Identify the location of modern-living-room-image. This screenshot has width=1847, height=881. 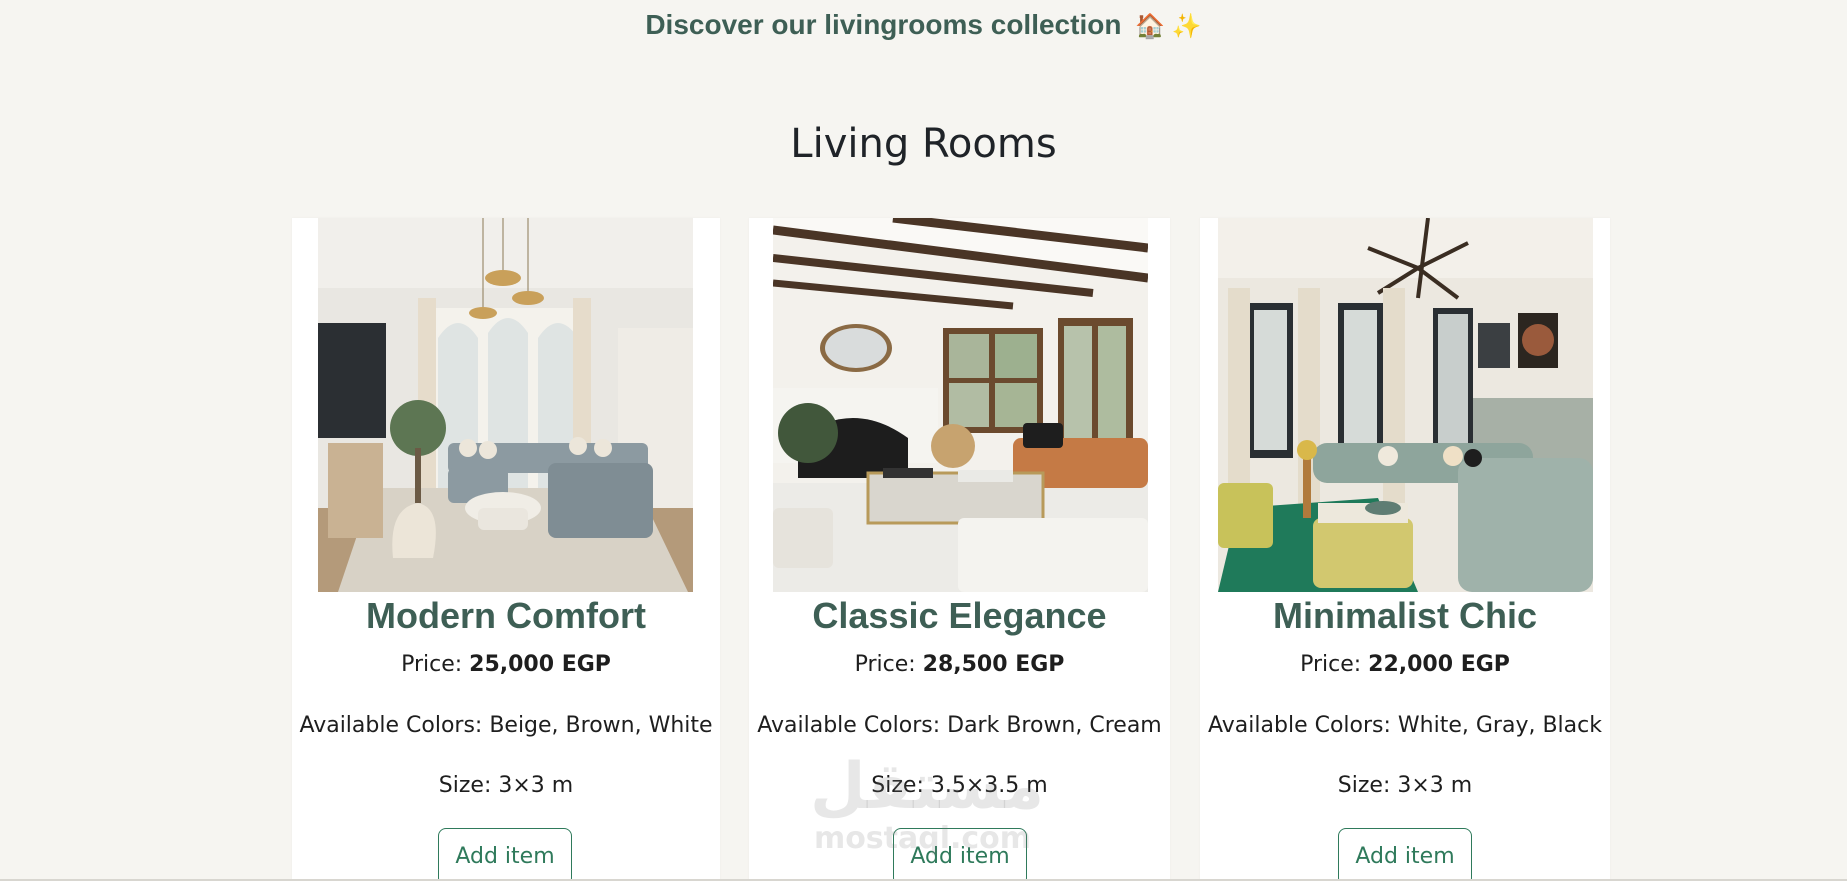
(505, 405).